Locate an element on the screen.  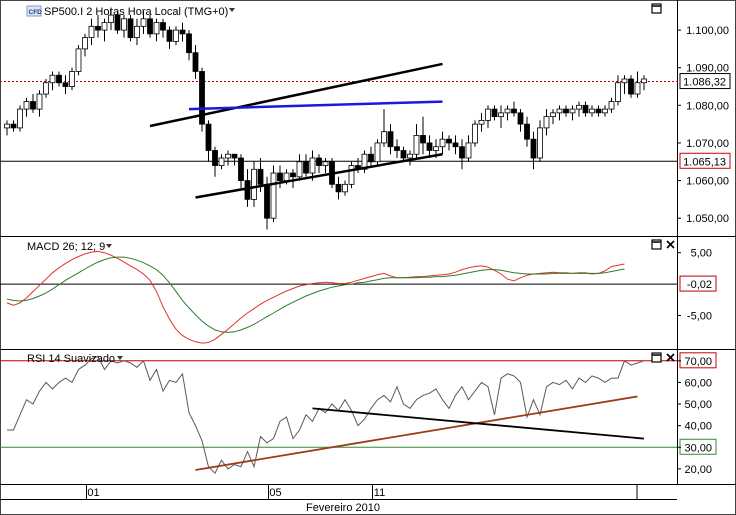
macd-tick-label: 5,00 is located at coordinates (701, 254).